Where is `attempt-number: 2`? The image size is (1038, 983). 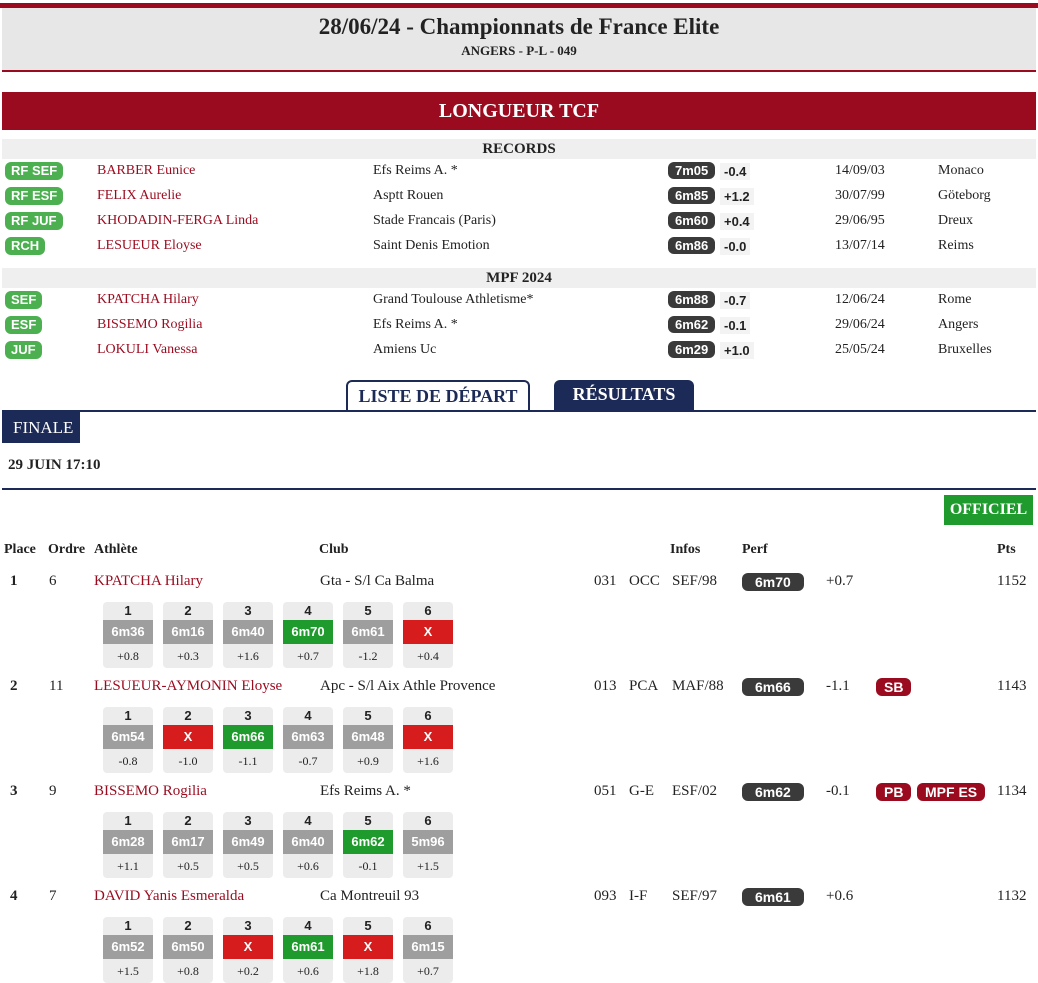 attempt-number: 2 is located at coordinates (188, 925).